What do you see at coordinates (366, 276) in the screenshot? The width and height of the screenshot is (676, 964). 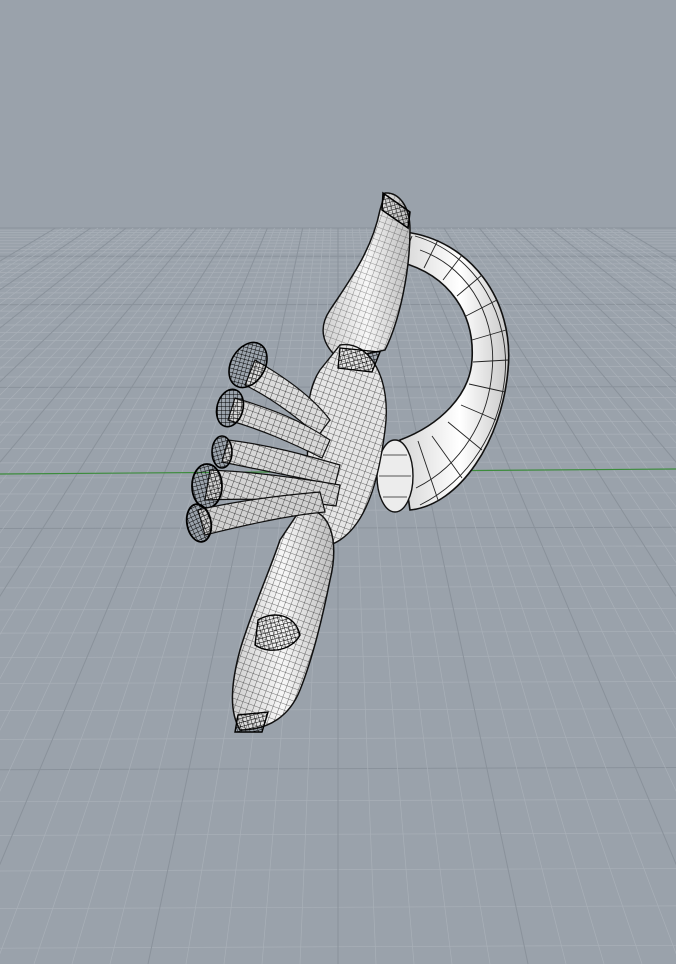 I see `leaf-stem-upper` at bounding box center [366, 276].